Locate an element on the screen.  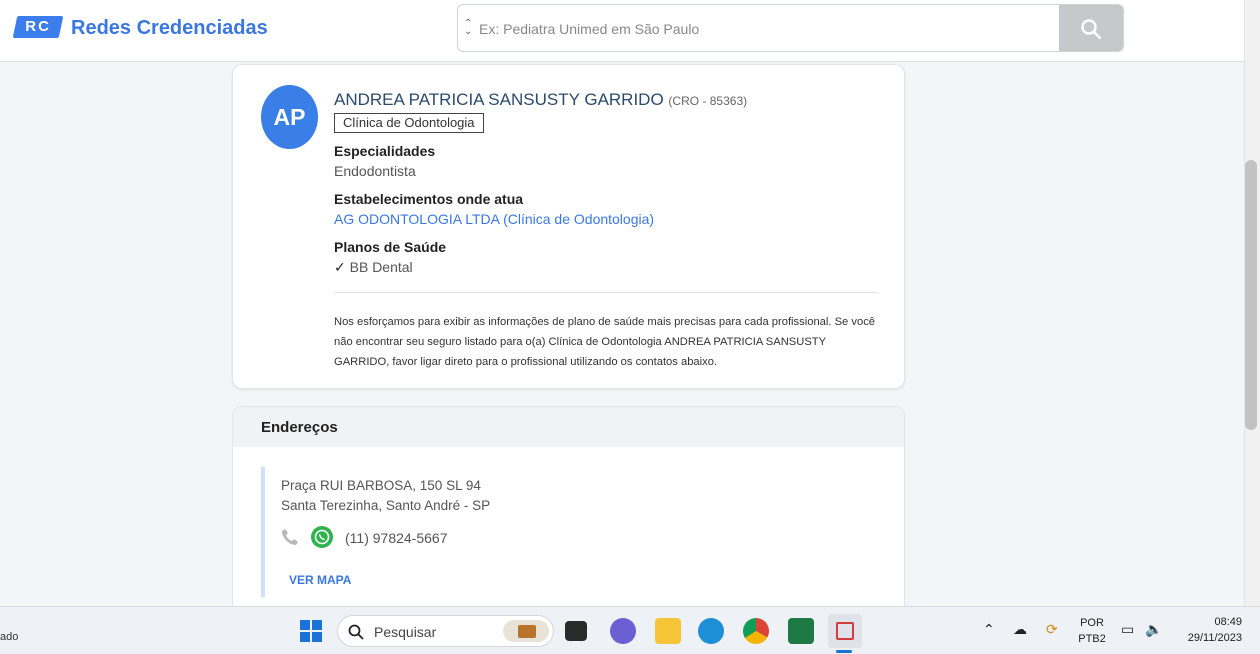
phone-number: (11) 97824-5667 is located at coordinates (396, 538).